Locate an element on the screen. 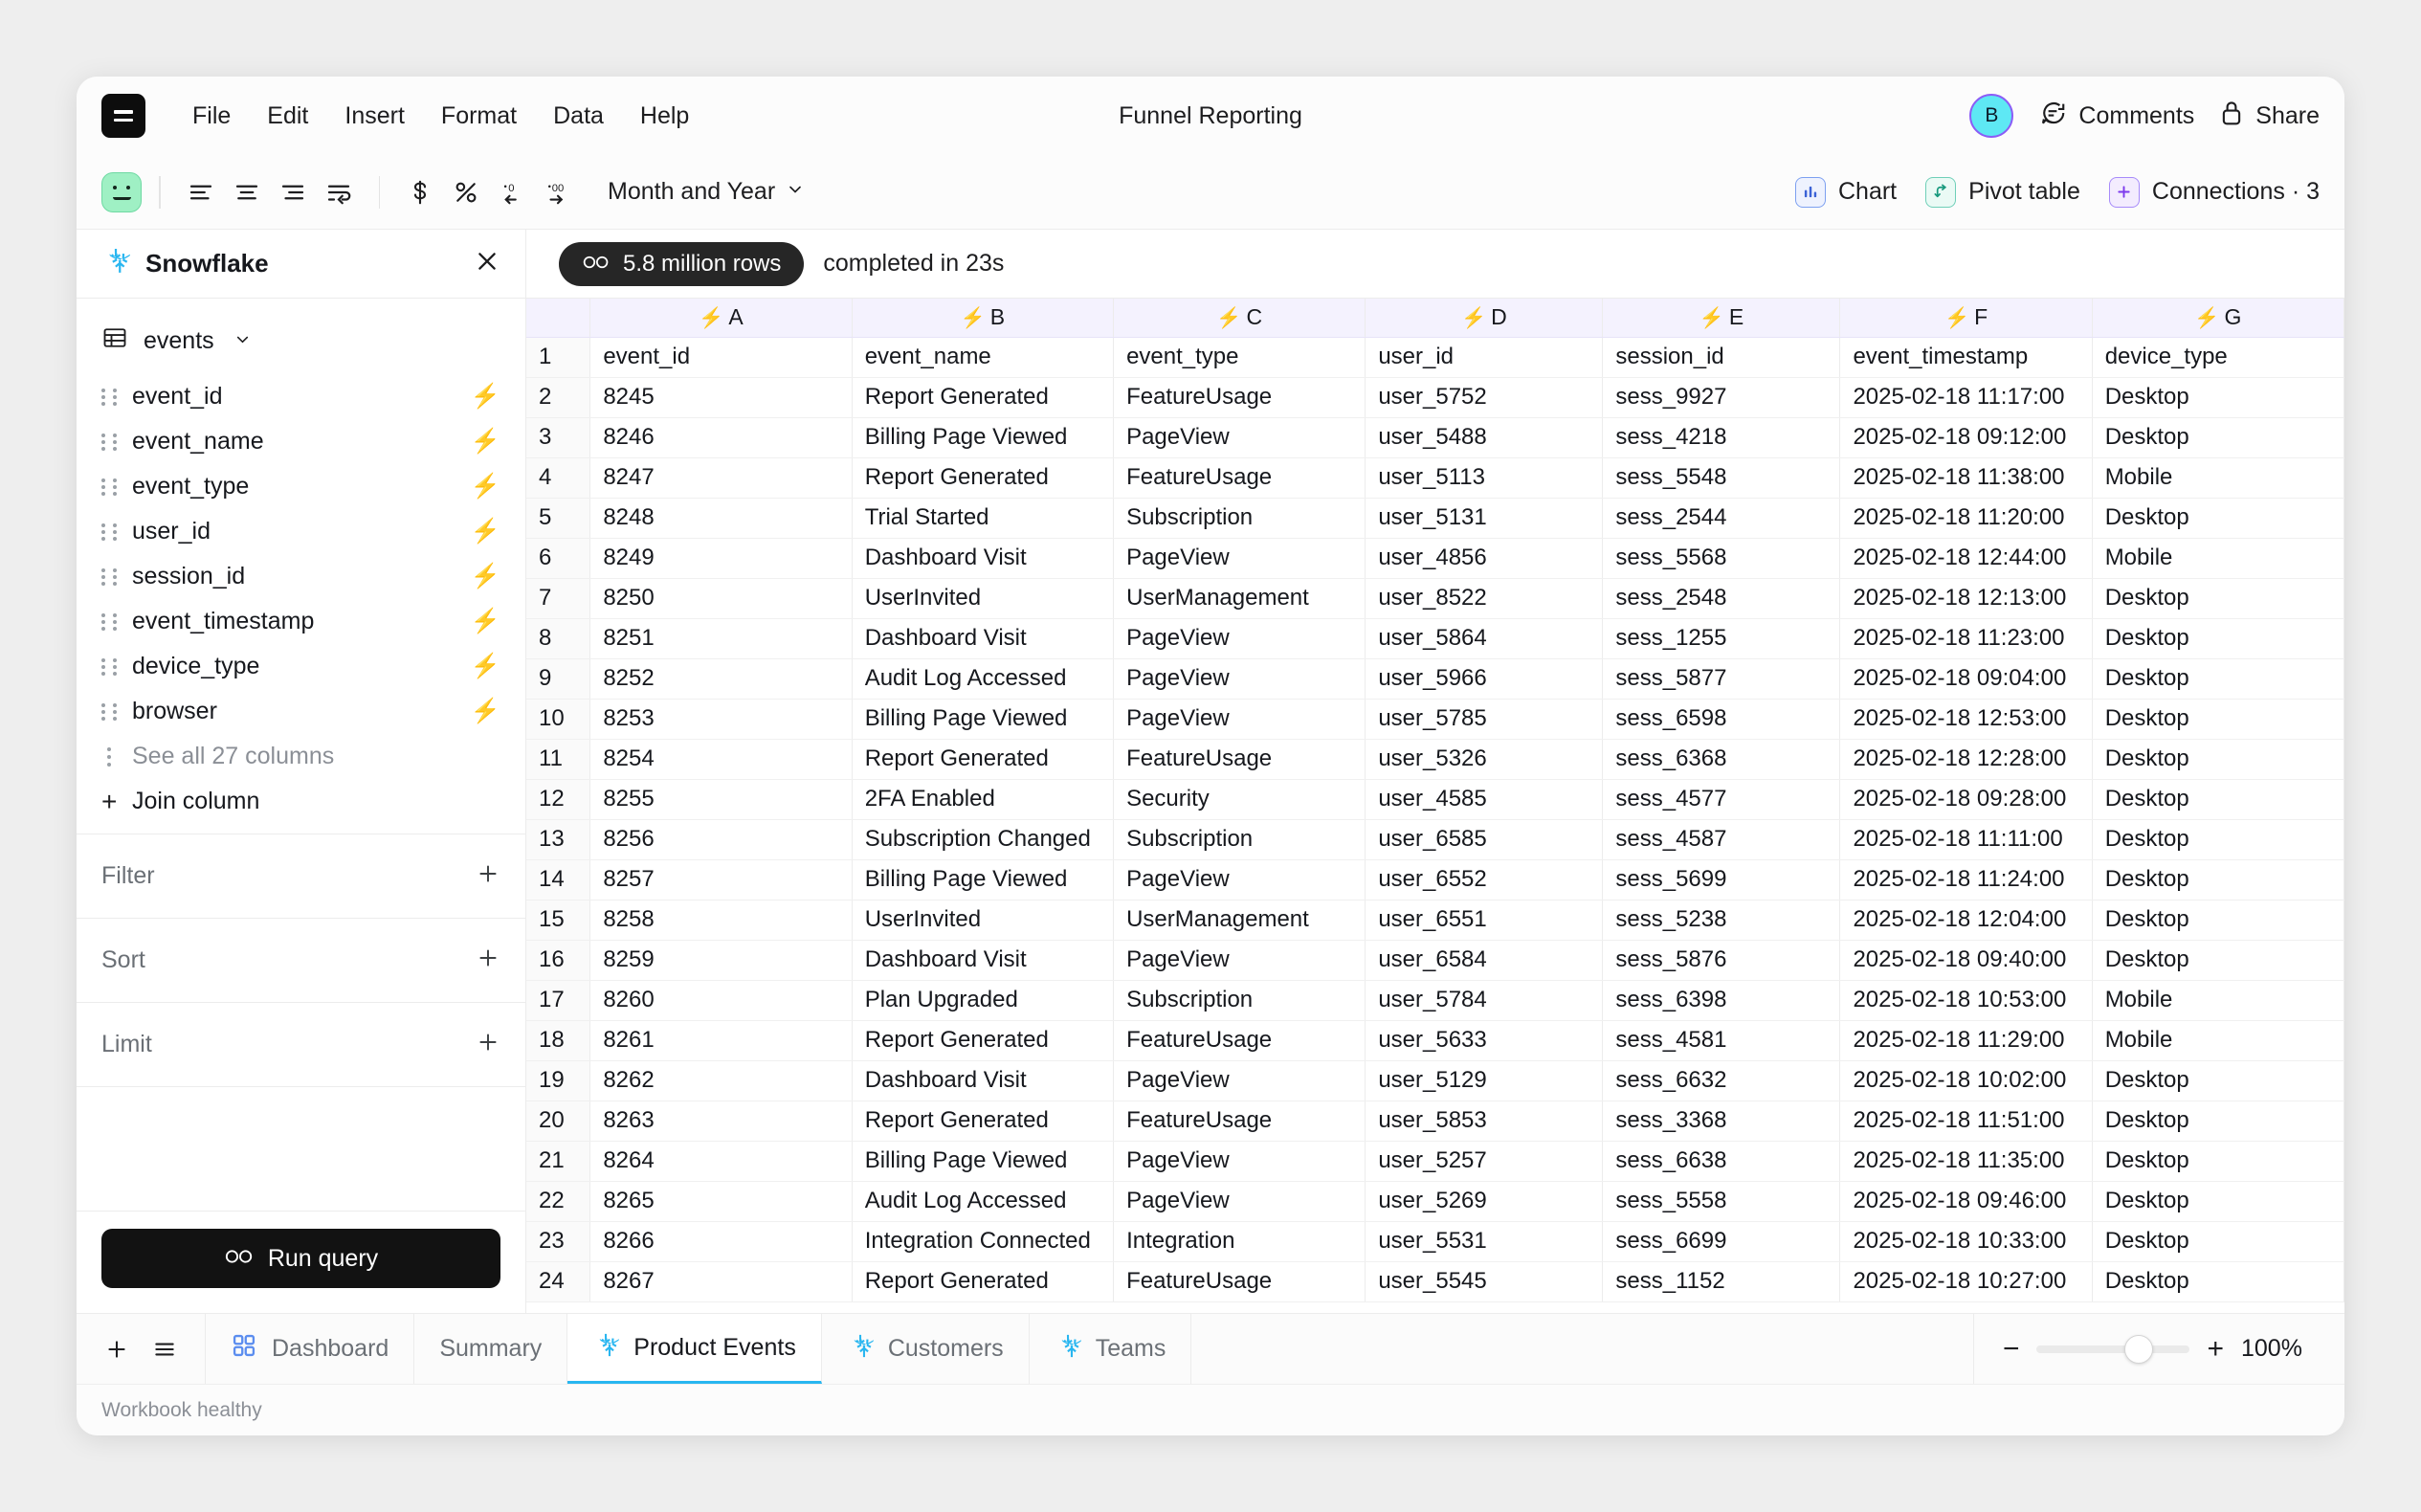 This screenshot has height=1512, width=2421. table-cell: 8262 is located at coordinates (721, 1080).